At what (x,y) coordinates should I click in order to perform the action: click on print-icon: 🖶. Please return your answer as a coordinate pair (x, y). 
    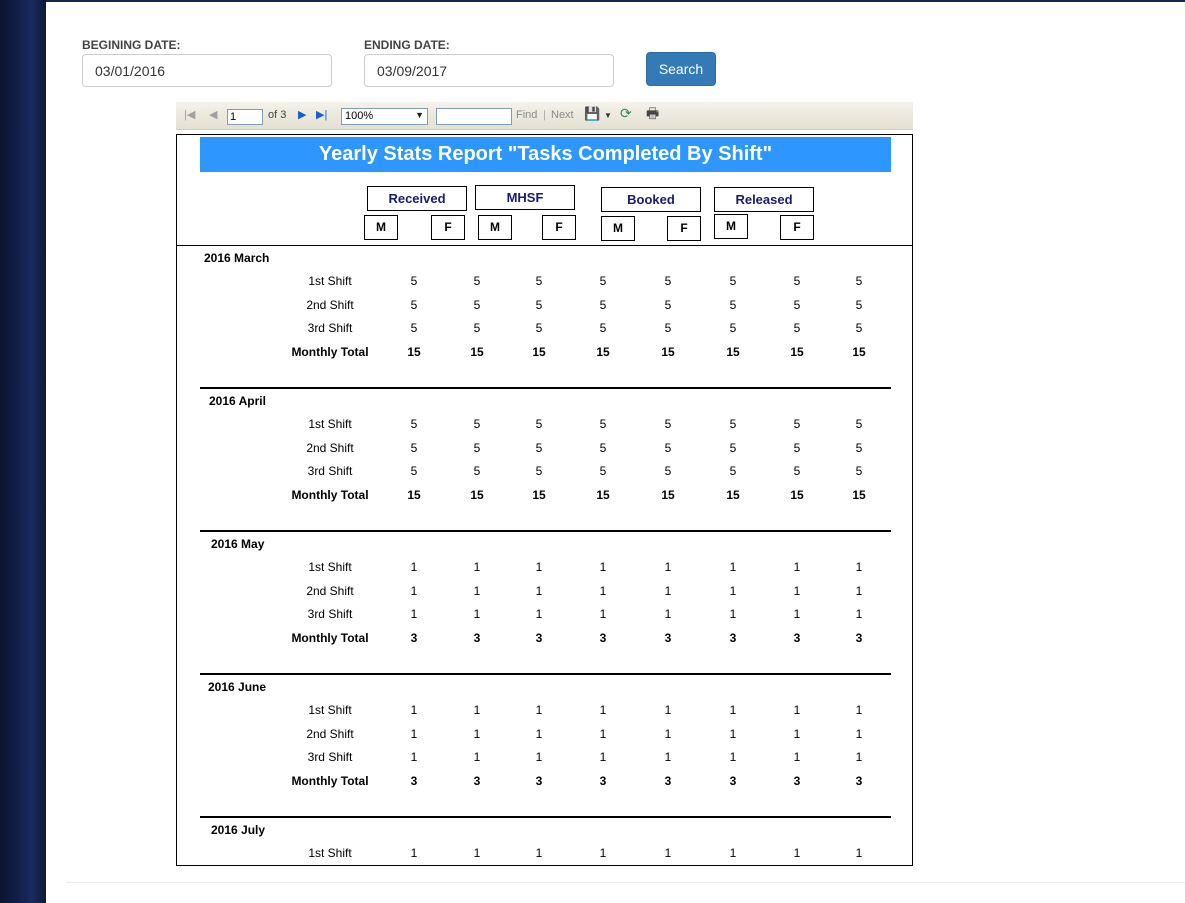
    Looking at the image, I should click on (652, 113).